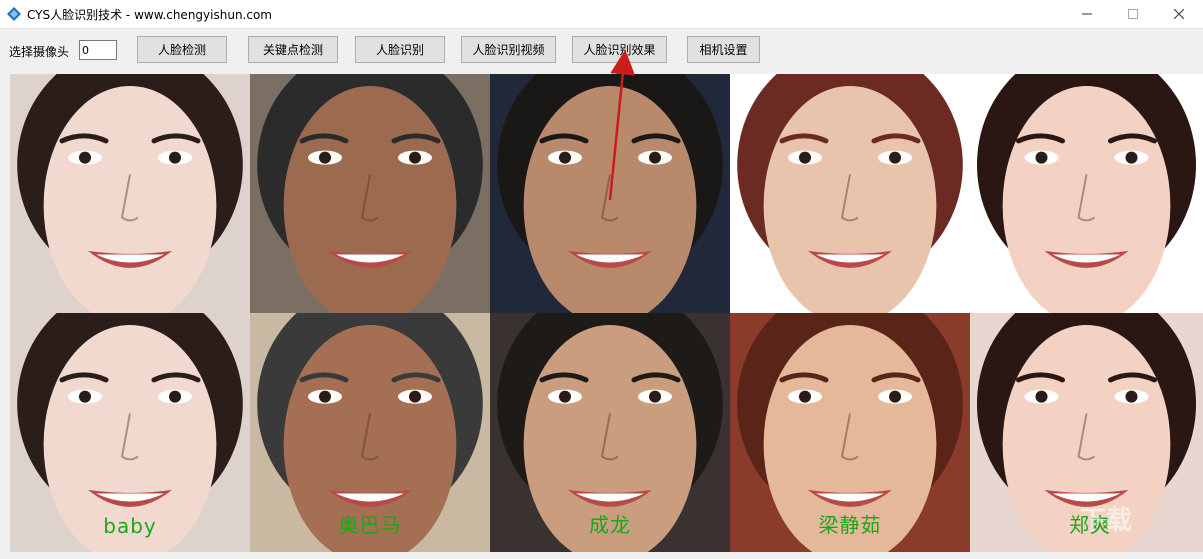 The width and height of the screenshot is (1203, 559). Describe the element at coordinates (601, 14) in the screenshot. I see `title-bar: CYS人脸识别技术 - www.chengyishun.com` at that location.